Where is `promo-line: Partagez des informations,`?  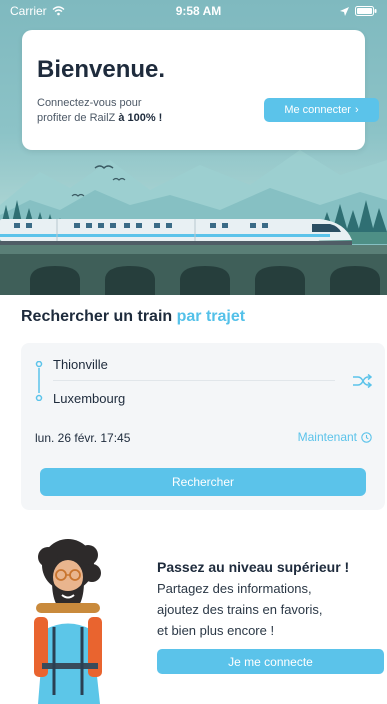
promo-line: Partagez des informations, is located at coordinates (234, 588).